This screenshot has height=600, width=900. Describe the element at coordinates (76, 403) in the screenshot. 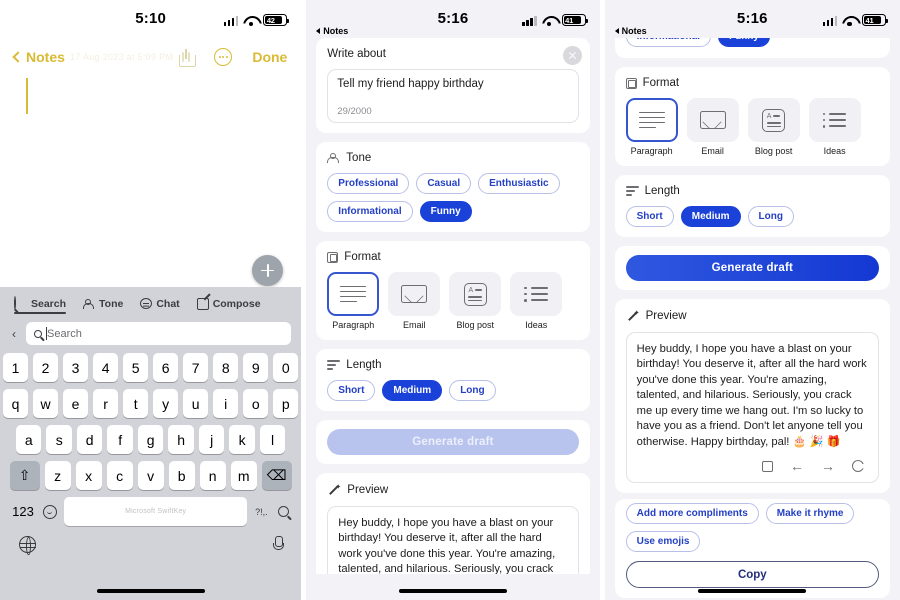

I see `key: e` at that location.